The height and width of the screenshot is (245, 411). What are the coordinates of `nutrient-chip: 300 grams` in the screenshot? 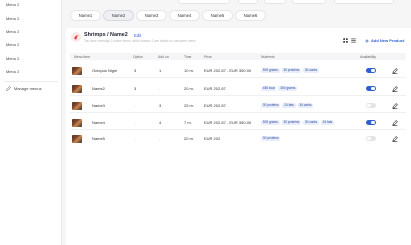 It's located at (288, 88).